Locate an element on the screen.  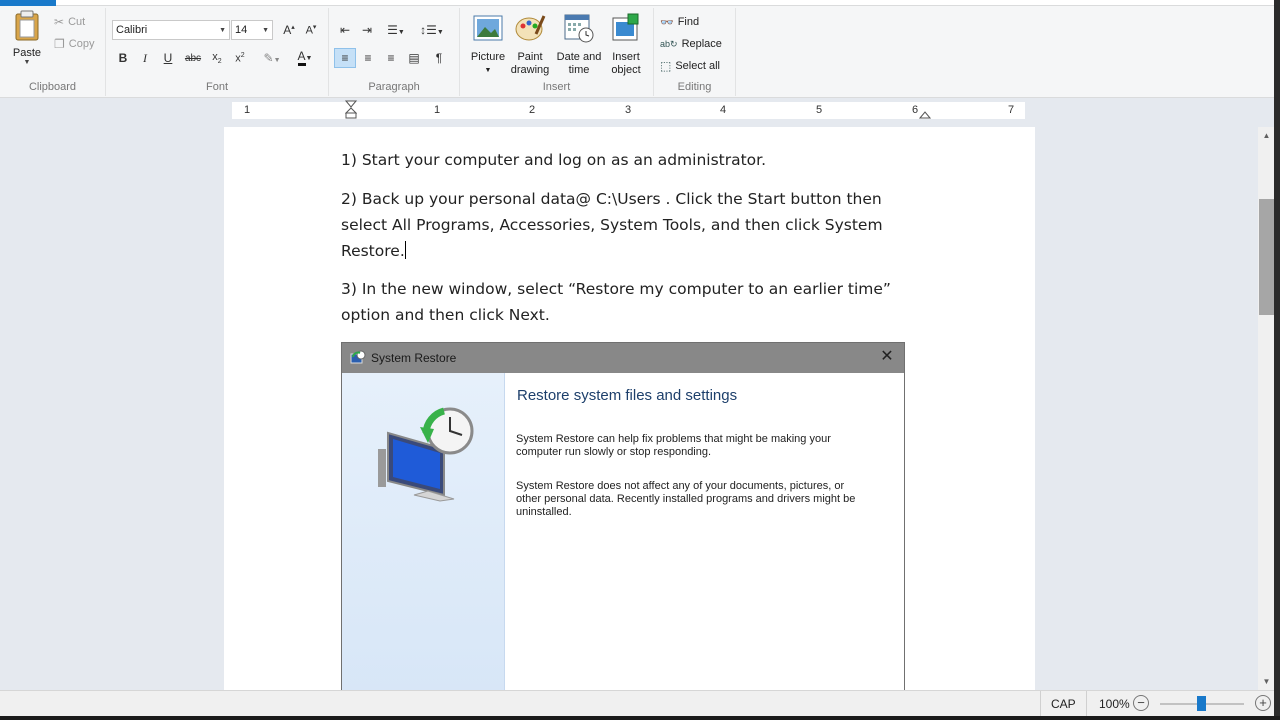
subscript-button: x2 is located at coordinates (217, 58).